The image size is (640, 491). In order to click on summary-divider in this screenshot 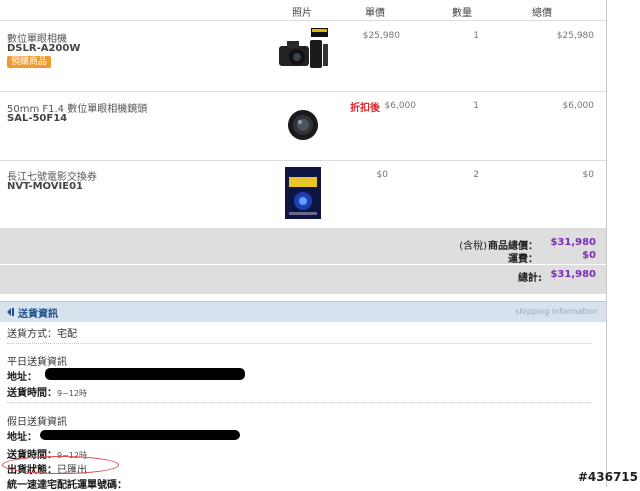, I will do `click(303, 264)`.